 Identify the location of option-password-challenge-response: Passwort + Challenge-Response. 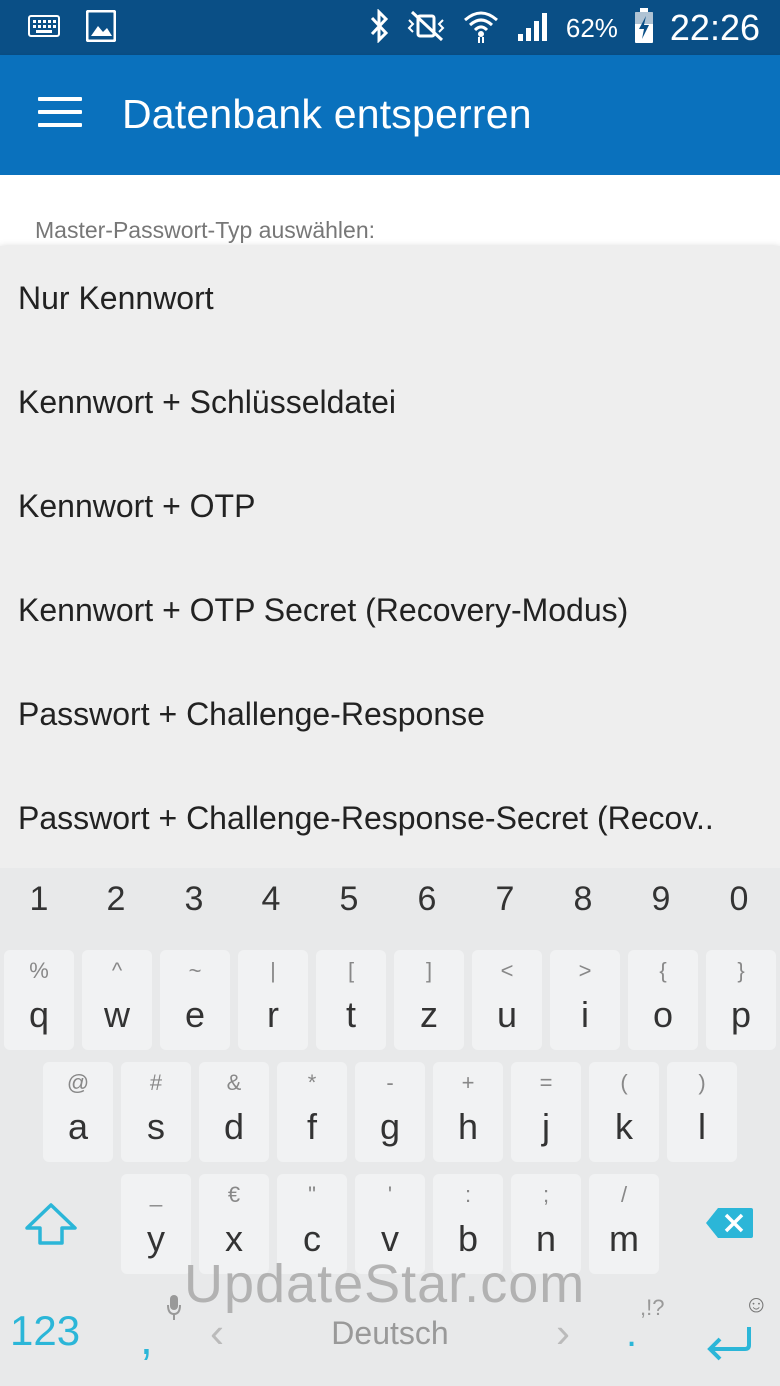
(390, 714).